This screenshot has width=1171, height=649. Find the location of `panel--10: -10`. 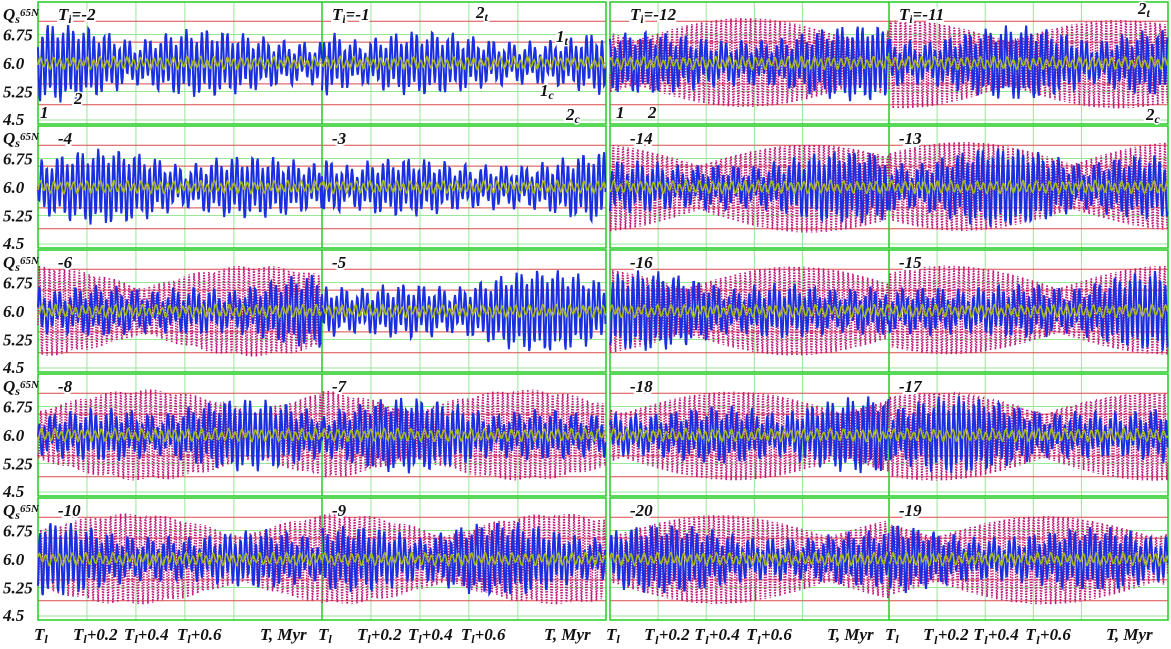

panel--10: -10 is located at coordinates (180, 552).